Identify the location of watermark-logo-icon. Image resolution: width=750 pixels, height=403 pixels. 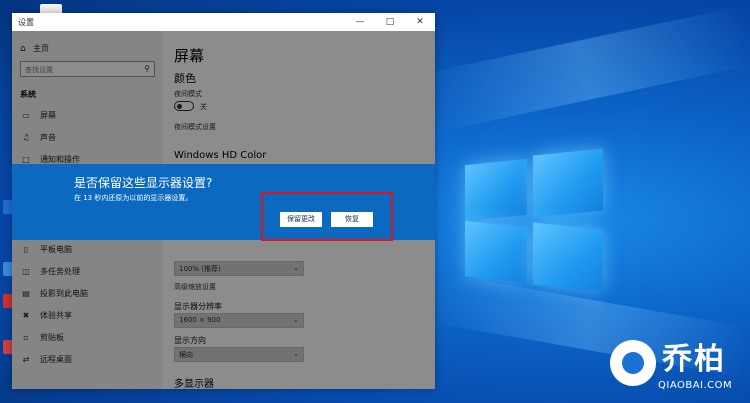
(633, 363).